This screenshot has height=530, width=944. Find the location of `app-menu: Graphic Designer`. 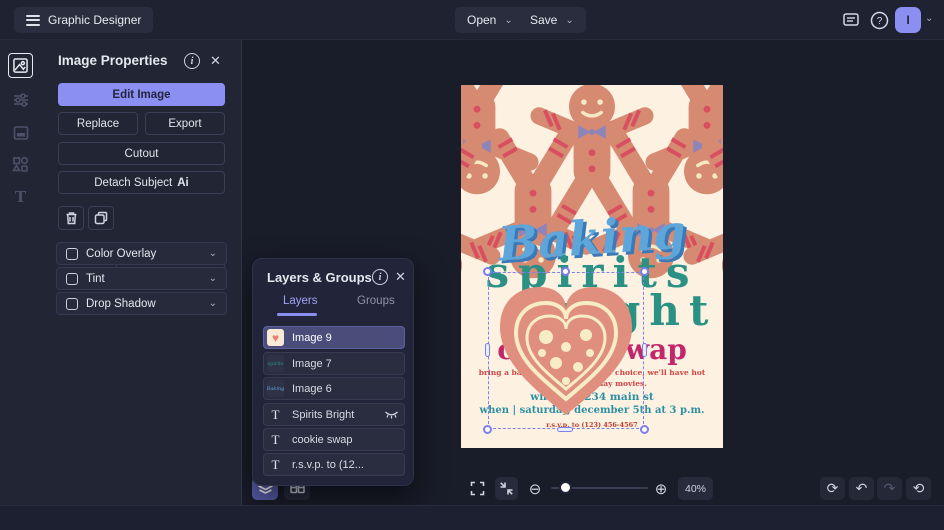

app-menu: Graphic Designer is located at coordinates (84, 20).